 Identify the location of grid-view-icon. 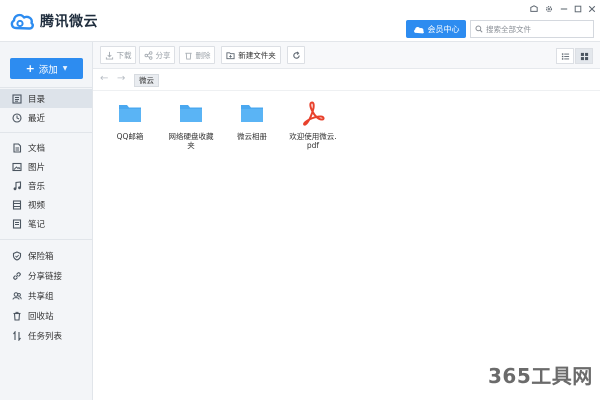
(584, 56).